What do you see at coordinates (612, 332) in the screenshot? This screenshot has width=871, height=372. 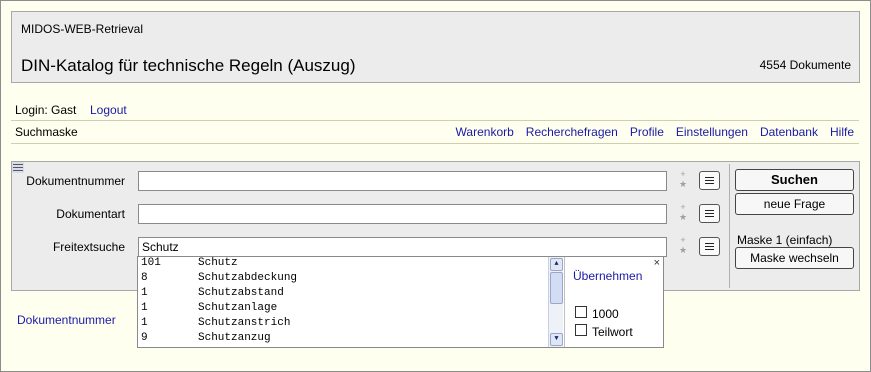 I see `option-teilwort-label: Teilwort` at bounding box center [612, 332].